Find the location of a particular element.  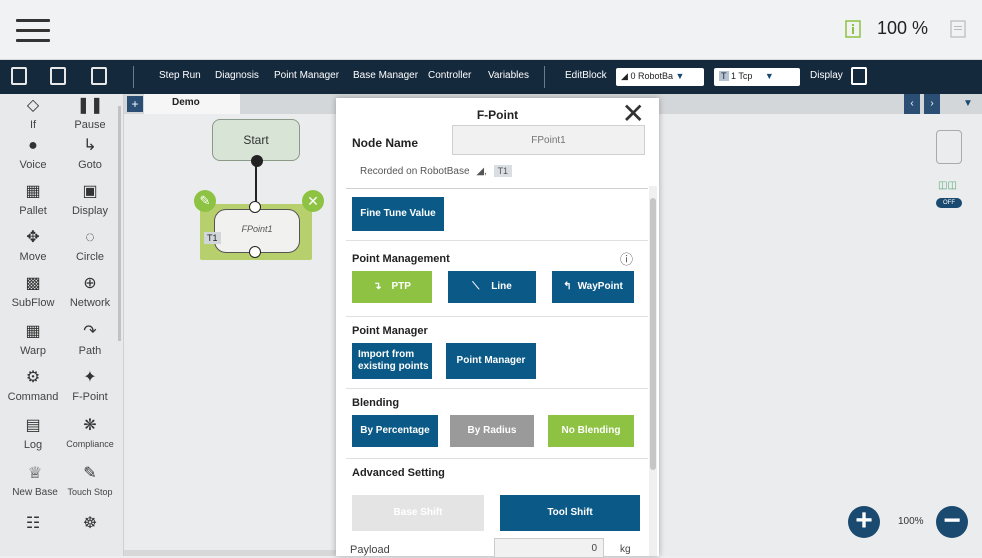

sidebar-item-subflow: ▩ SubFlow is located at coordinates (33, 291).